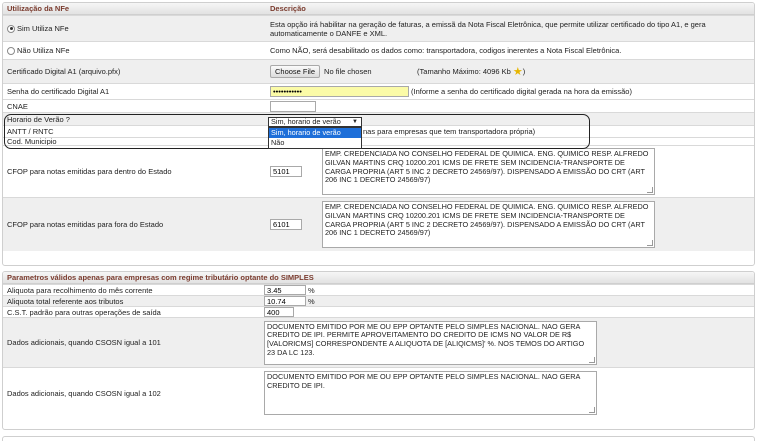 The image size is (757, 441). Describe the element at coordinates (11, 50) in the screenshot. I see `radio-nao-nfe` at that location.